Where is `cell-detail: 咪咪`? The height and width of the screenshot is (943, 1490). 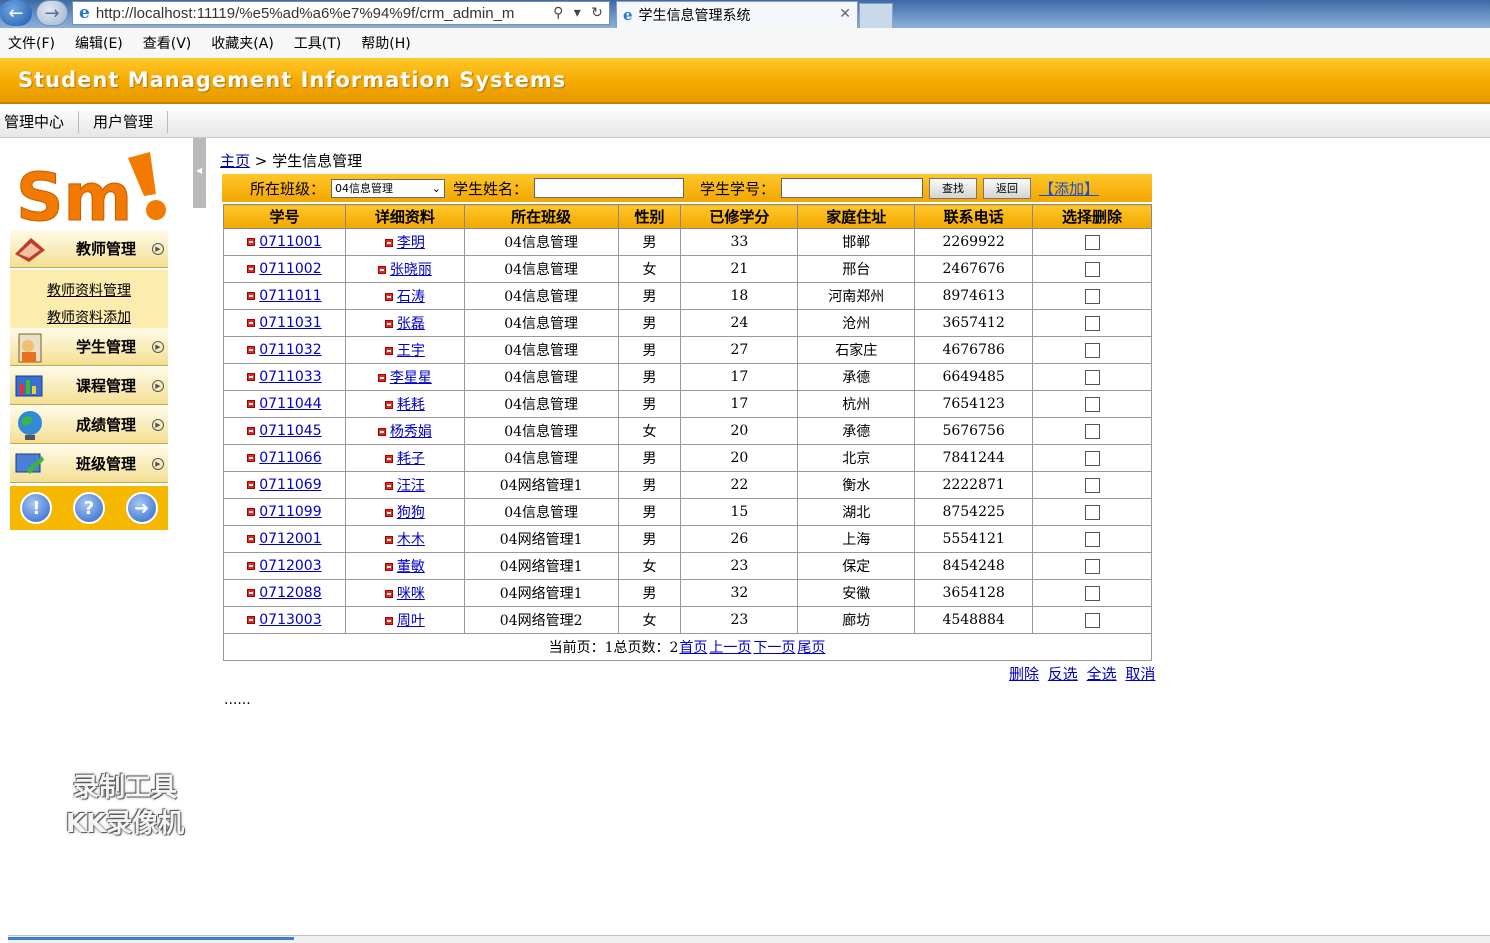
cell-detail: 咪咪 is located at coordinates (404, 593).